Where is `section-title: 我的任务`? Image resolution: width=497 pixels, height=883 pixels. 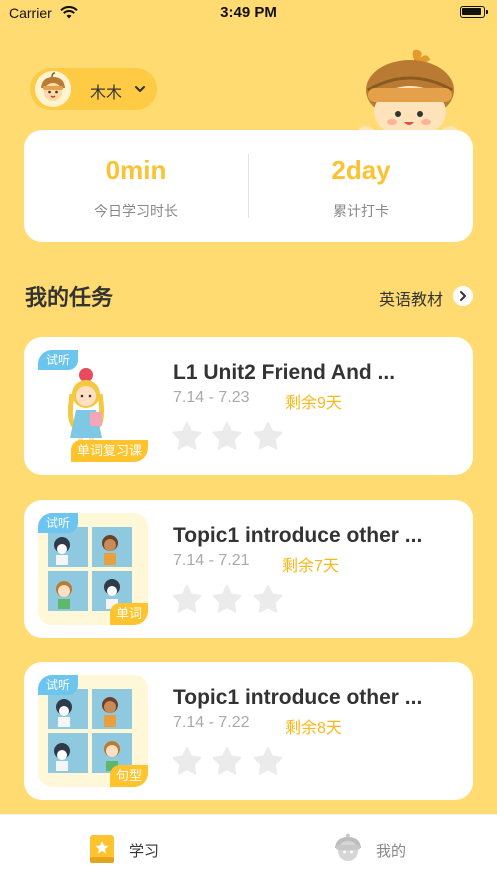 section-title: 我的任务 is located at coordinates (69, 297).